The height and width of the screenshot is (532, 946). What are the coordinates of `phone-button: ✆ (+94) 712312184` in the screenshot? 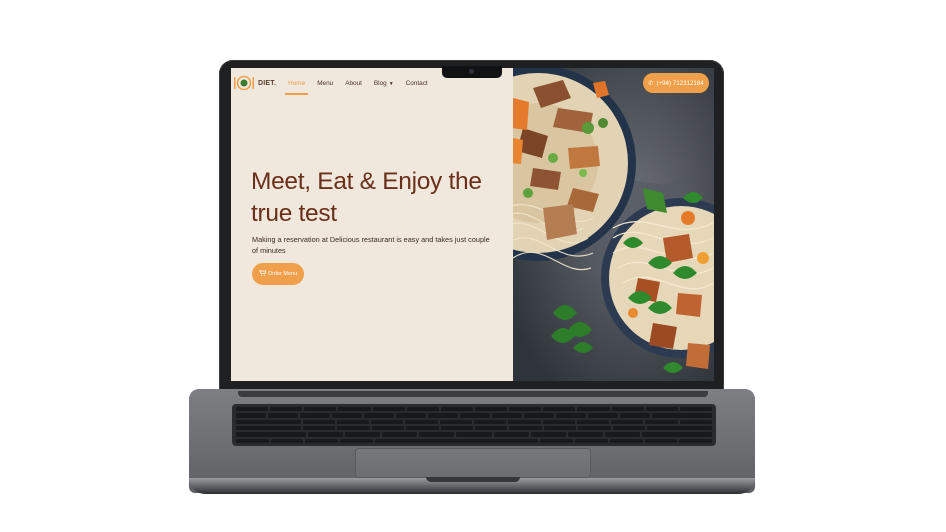 It's located at (676, 83).